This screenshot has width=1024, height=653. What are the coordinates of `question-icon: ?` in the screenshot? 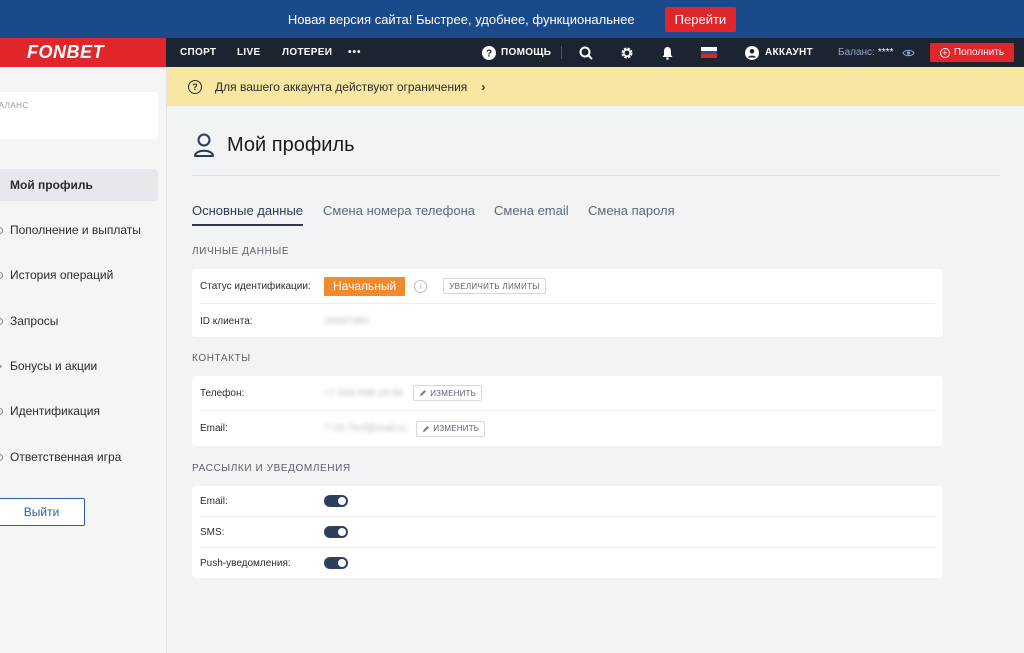 It's located at (195, 86).